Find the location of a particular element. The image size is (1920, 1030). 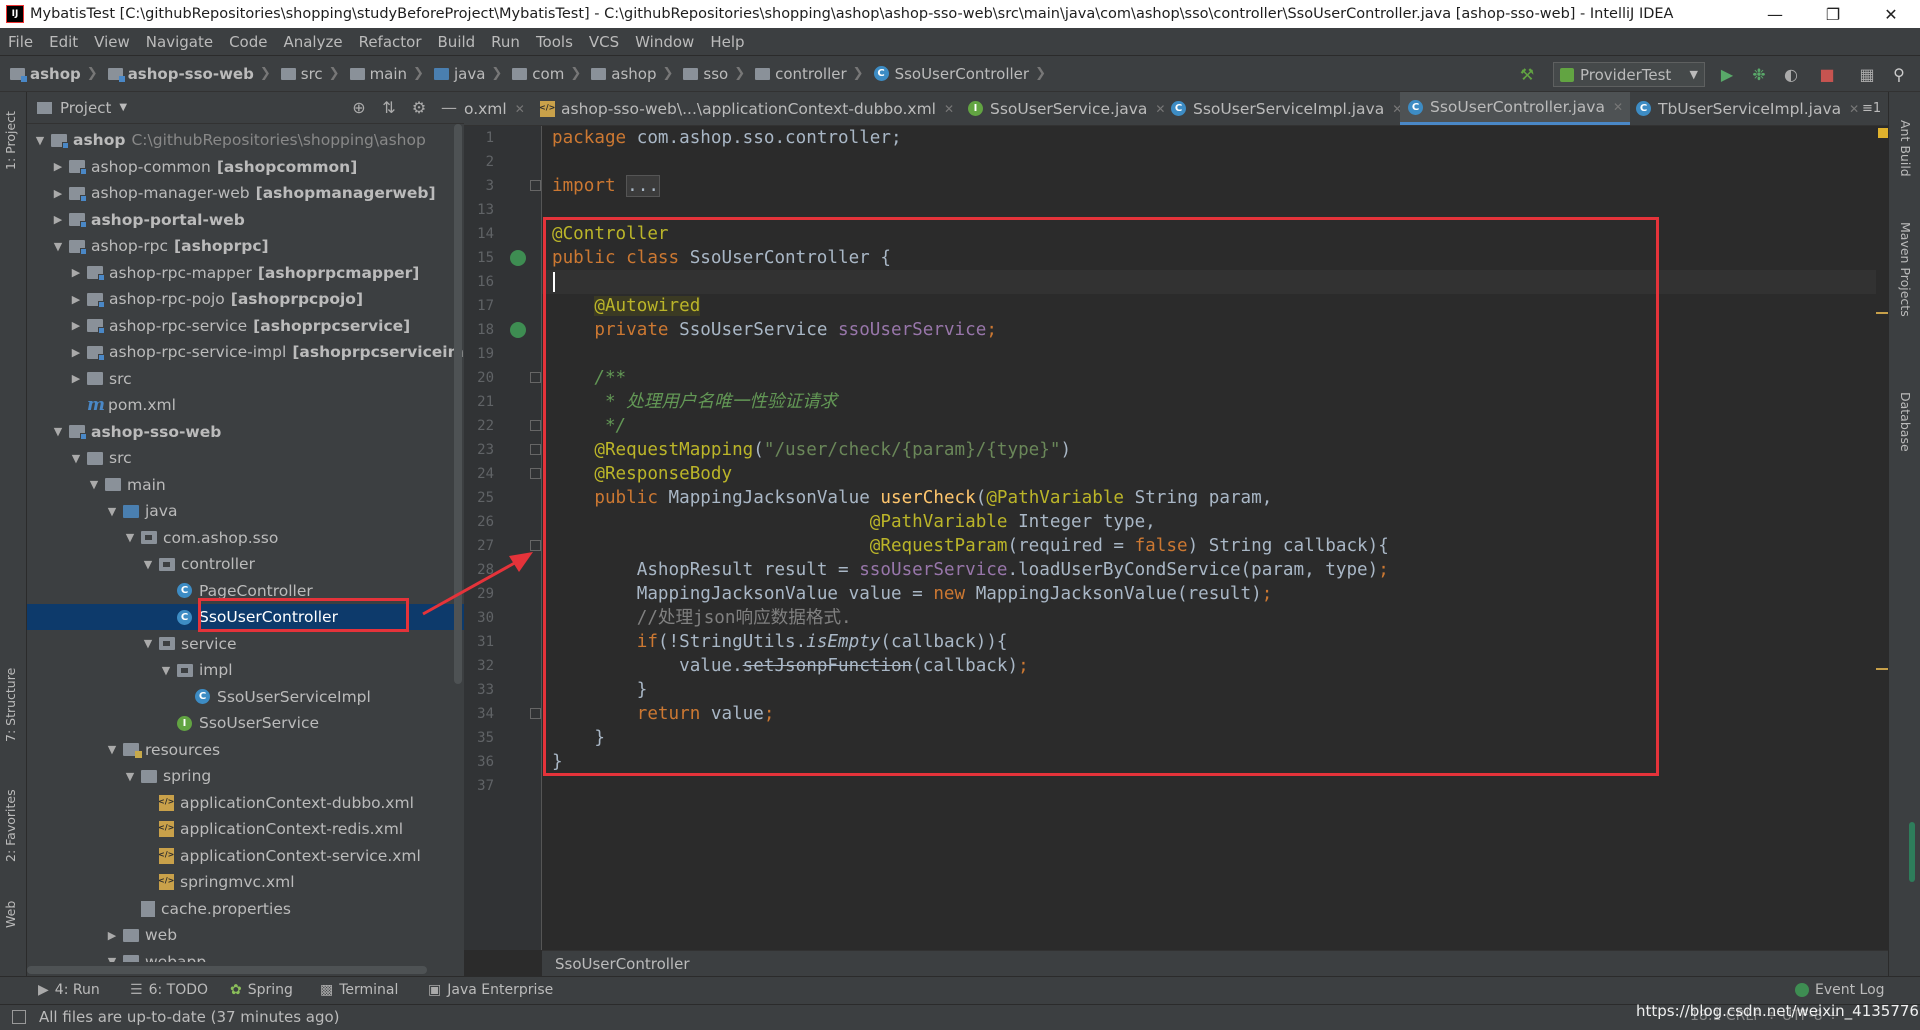

run-configuration-select: ProviderTest ▼ is located at coordinates (1629, 74).